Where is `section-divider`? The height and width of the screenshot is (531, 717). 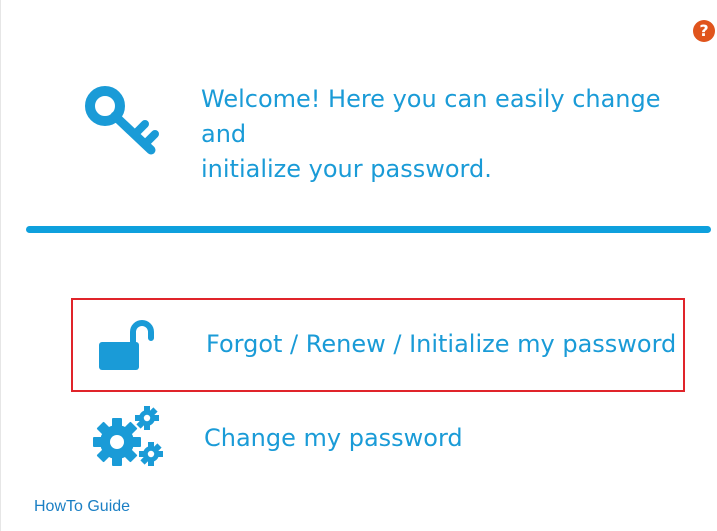 section-divider is located at coordinates (368, 229).